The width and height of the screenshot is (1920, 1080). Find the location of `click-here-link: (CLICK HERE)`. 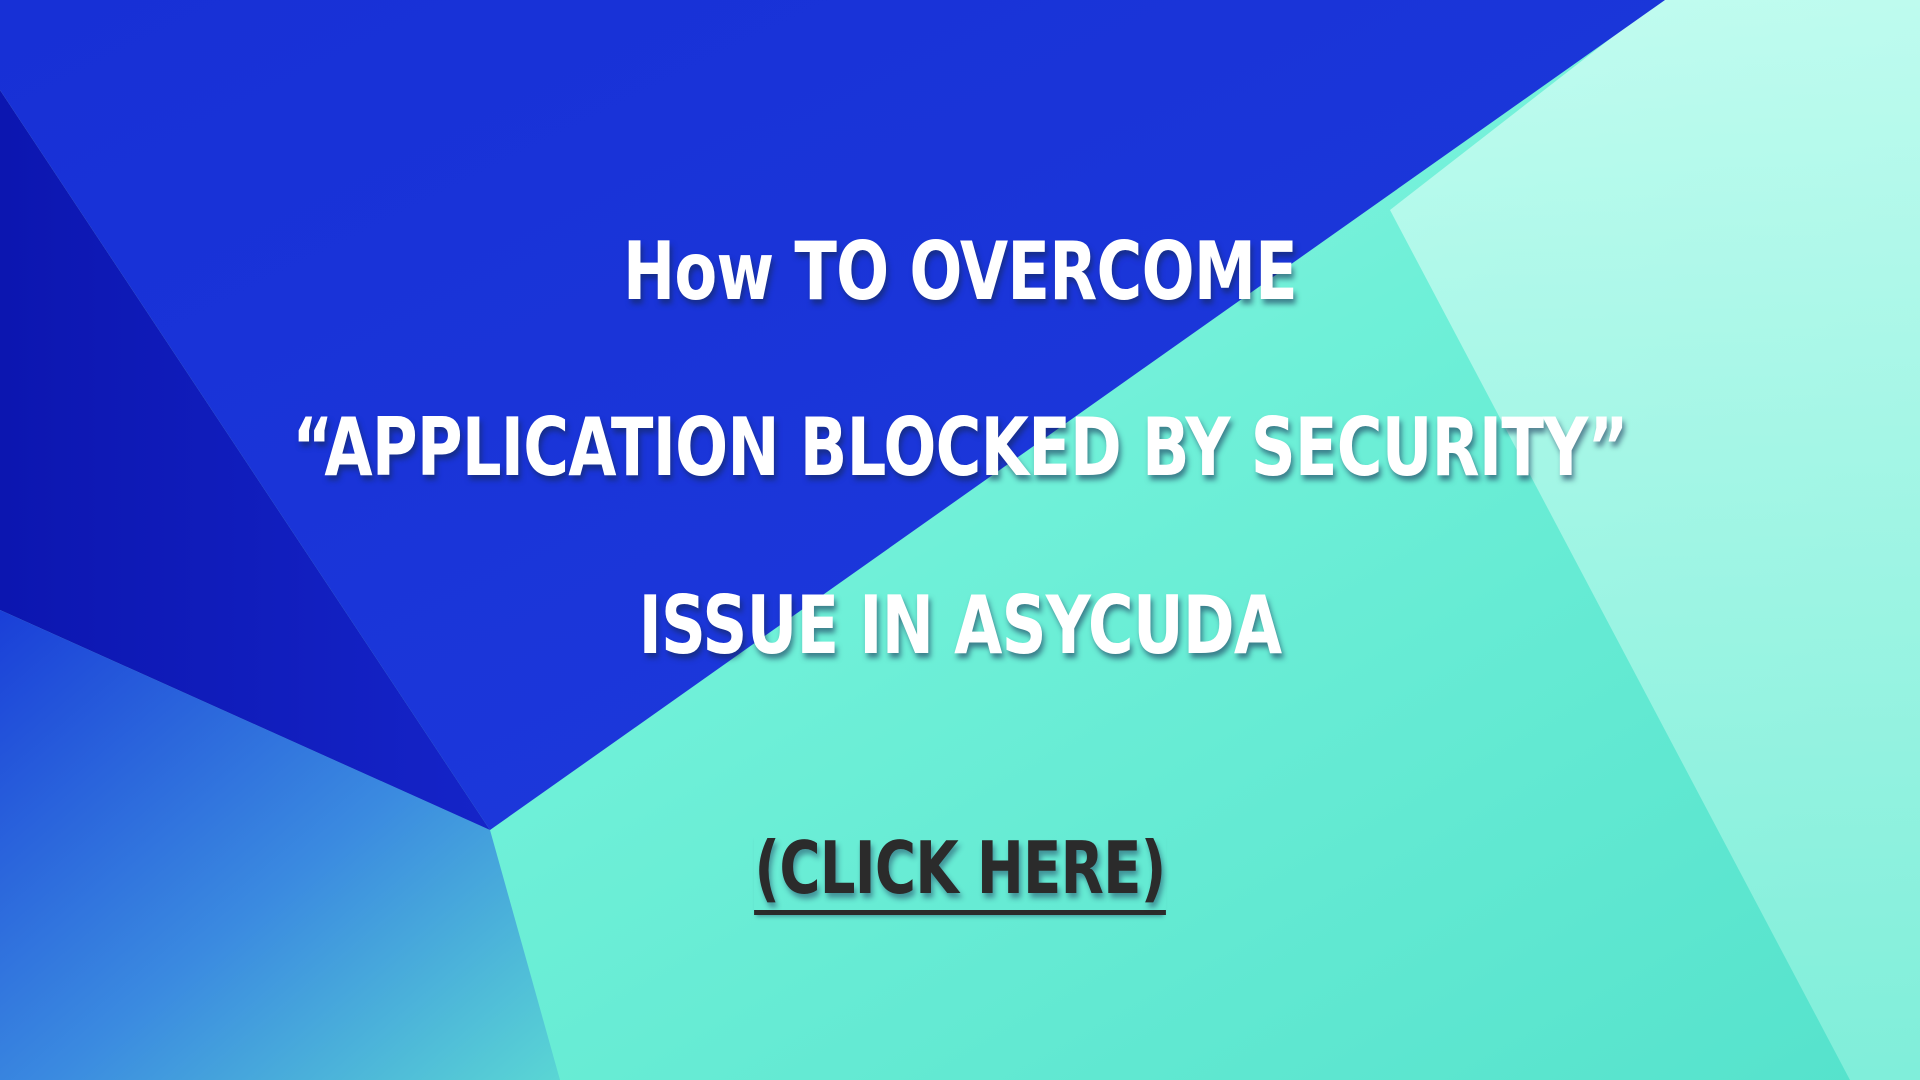

click-here-link: (CLICK HERE) is located at coordinates (960, 873).